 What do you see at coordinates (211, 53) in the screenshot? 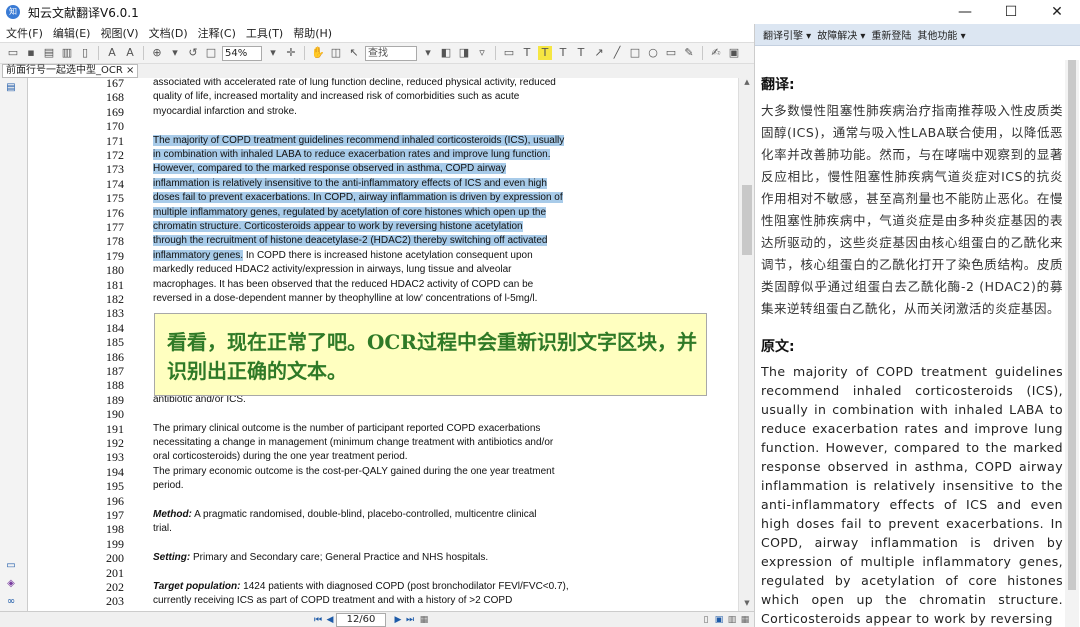
I see `fit-page-icon: □` at bounding box center [211, 53].